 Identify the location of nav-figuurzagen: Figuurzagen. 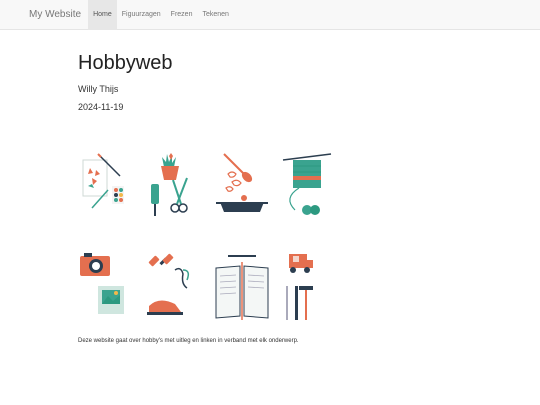
(141, 15).